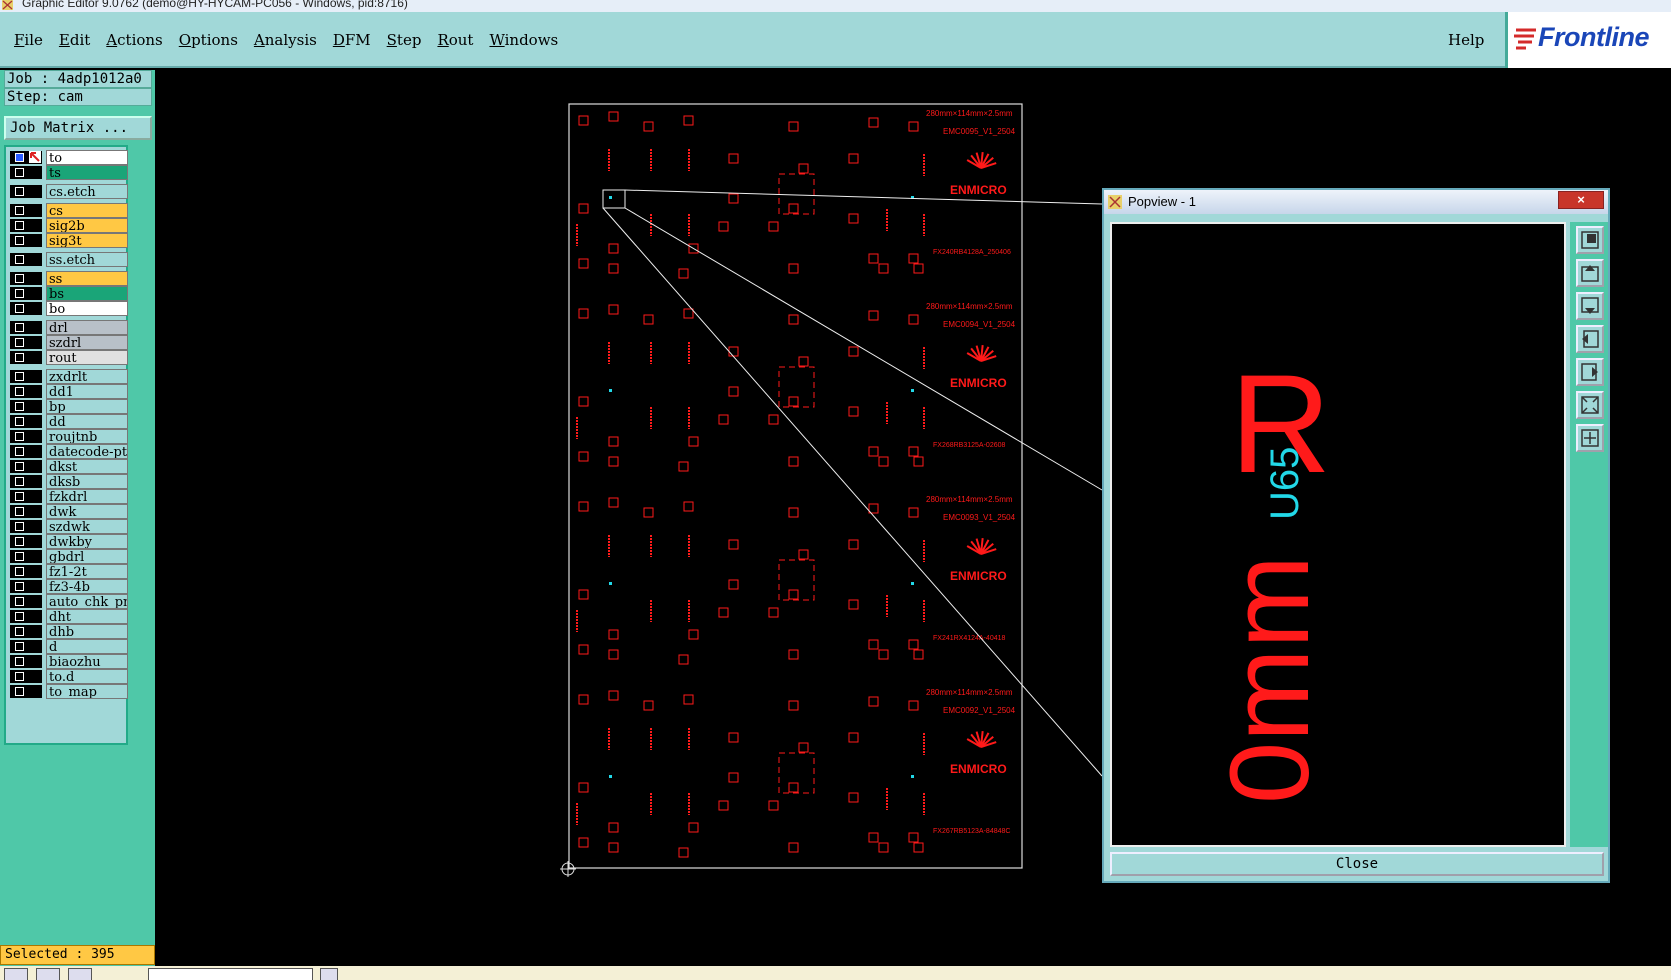 The width and height of the screenshot is (1671, 980). I want to click on layer-row-cs.etch: cs.etch, so click(69, 191).